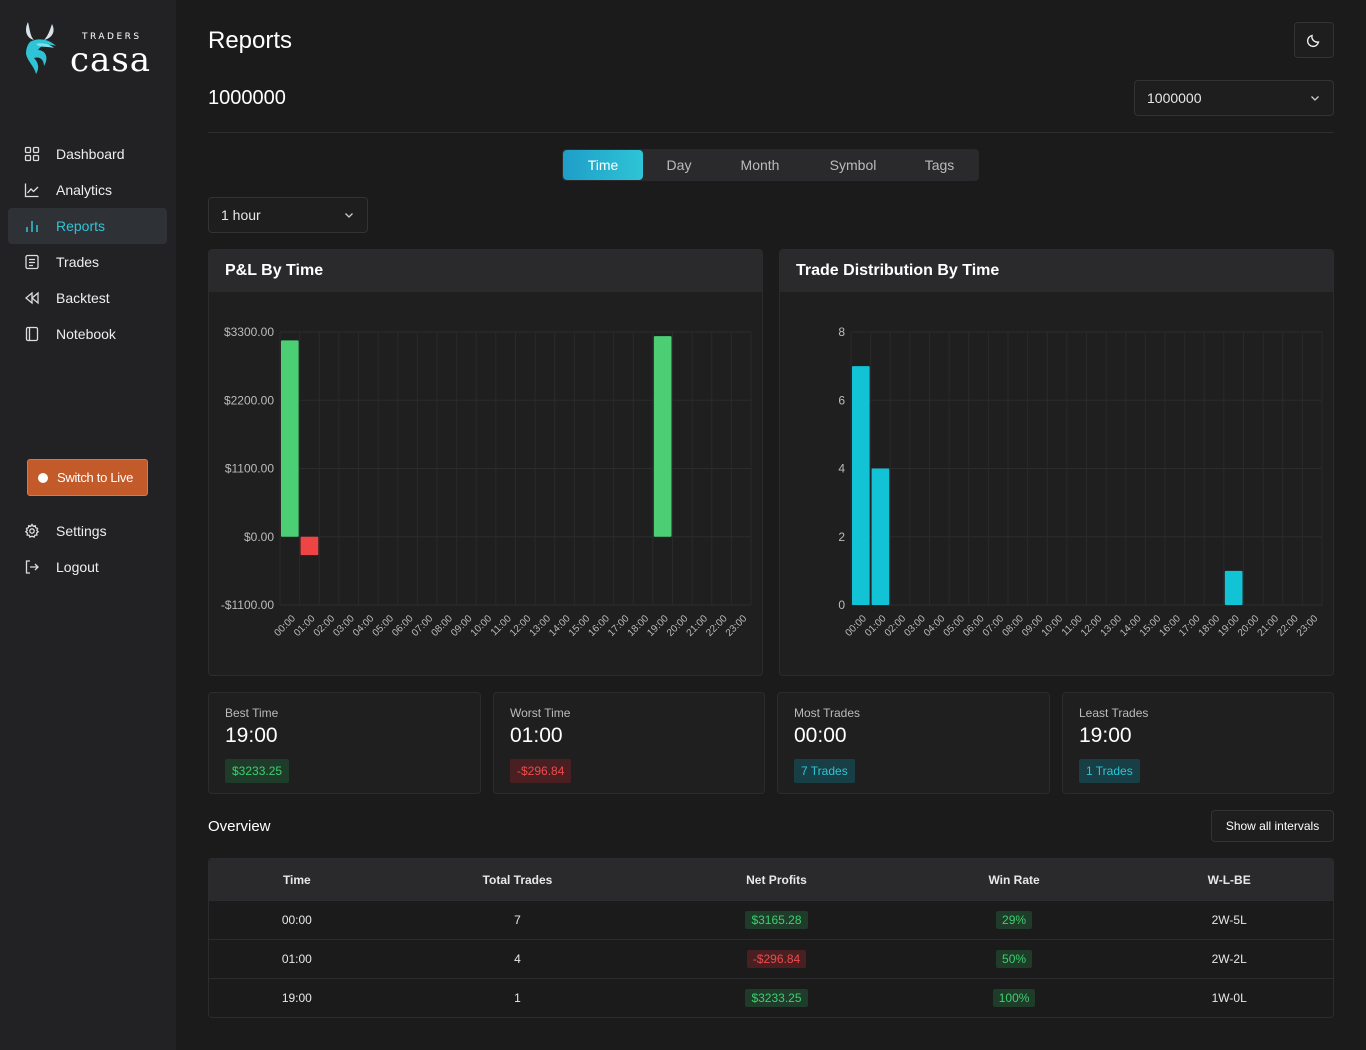 This screenshot has height=1050, width=1366. I want to click on x-tick-label: 00:00, so click(856, 626).